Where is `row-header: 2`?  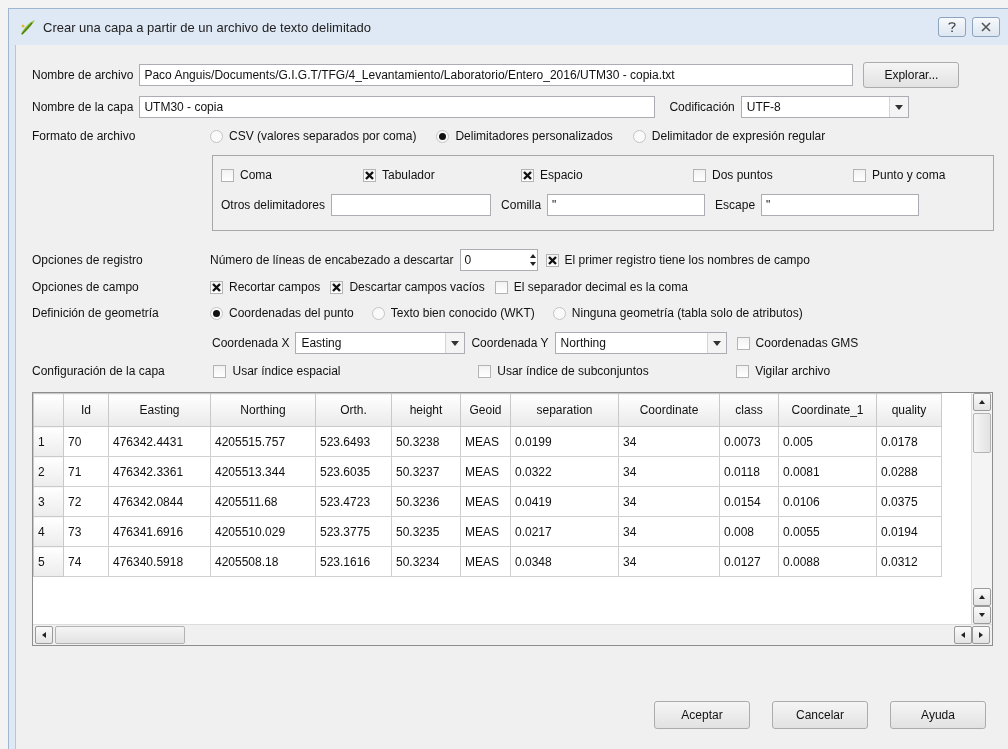
row-header: 2 is located at coordinates (48, 471).